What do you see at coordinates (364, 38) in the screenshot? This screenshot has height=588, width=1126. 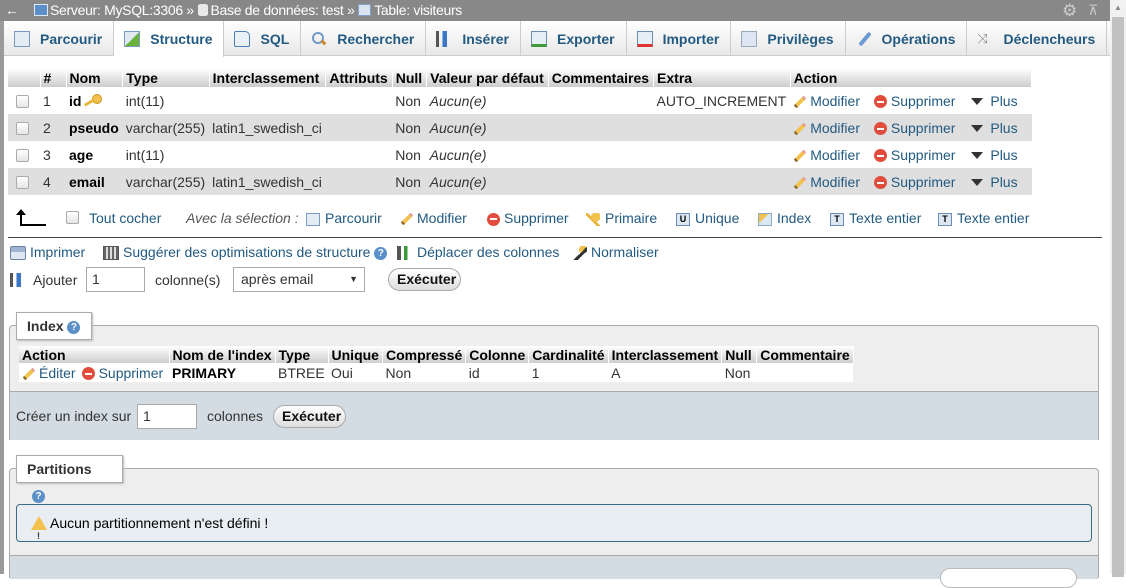 I see `tab-search: Rechercher` at bounding box center [364, 38].